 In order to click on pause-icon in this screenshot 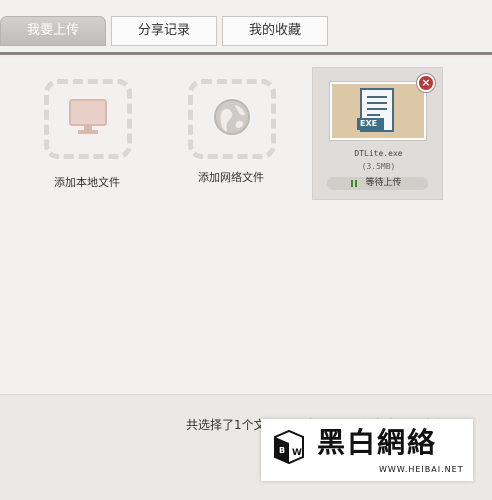, I will do `click(354, 183)`.